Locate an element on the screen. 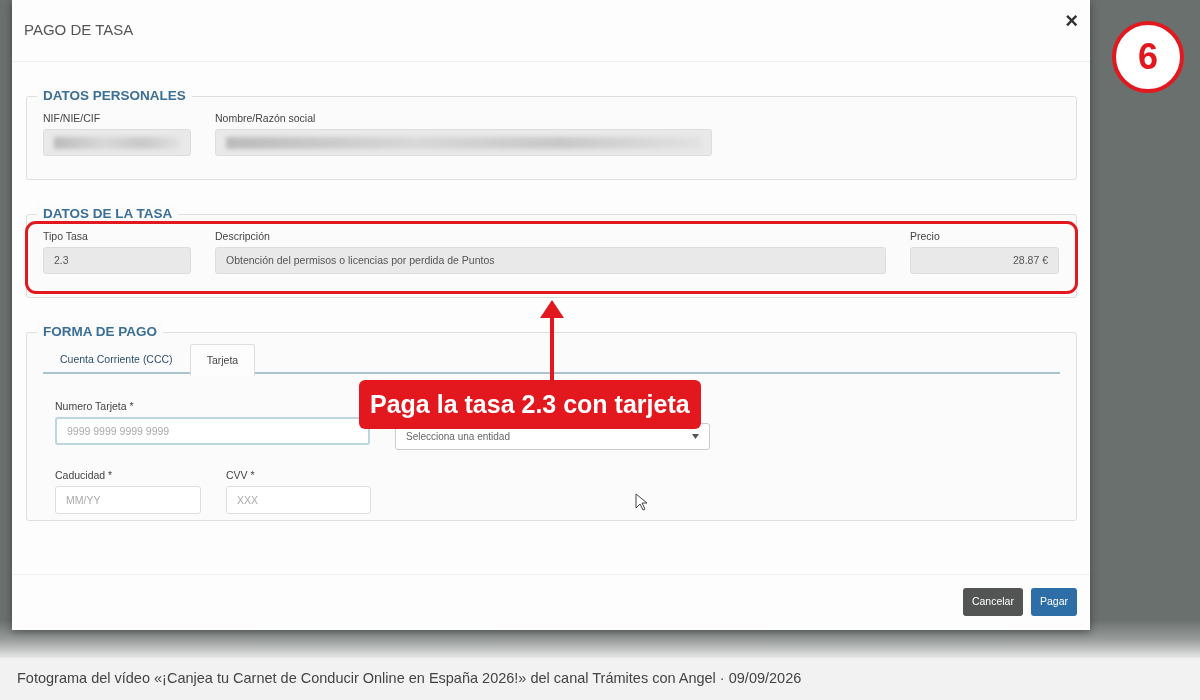 The height and width of the screenshot is (700, 1200). pay-button: Pagar is located at coordinates (1053, 602).